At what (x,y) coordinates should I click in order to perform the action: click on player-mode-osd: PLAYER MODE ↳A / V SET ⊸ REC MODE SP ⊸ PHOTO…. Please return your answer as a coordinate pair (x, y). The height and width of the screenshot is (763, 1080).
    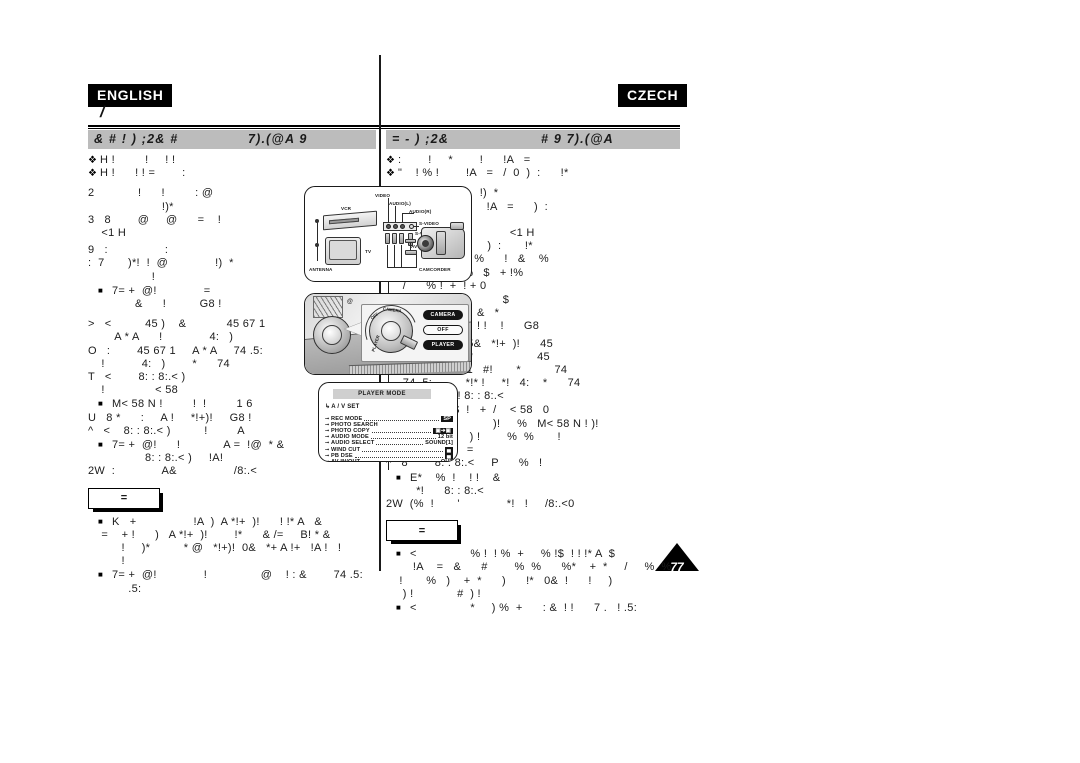
    Looking at the image, I should click on (388, 422).